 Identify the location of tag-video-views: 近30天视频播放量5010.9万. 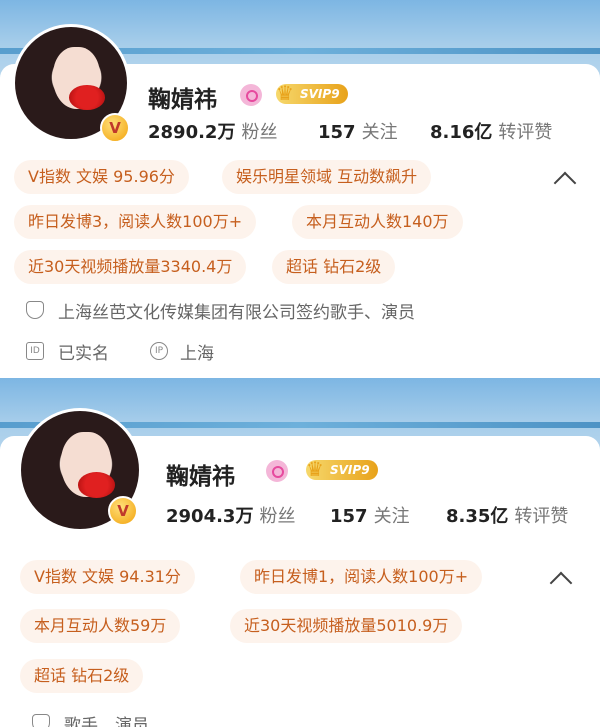
(346, 626).